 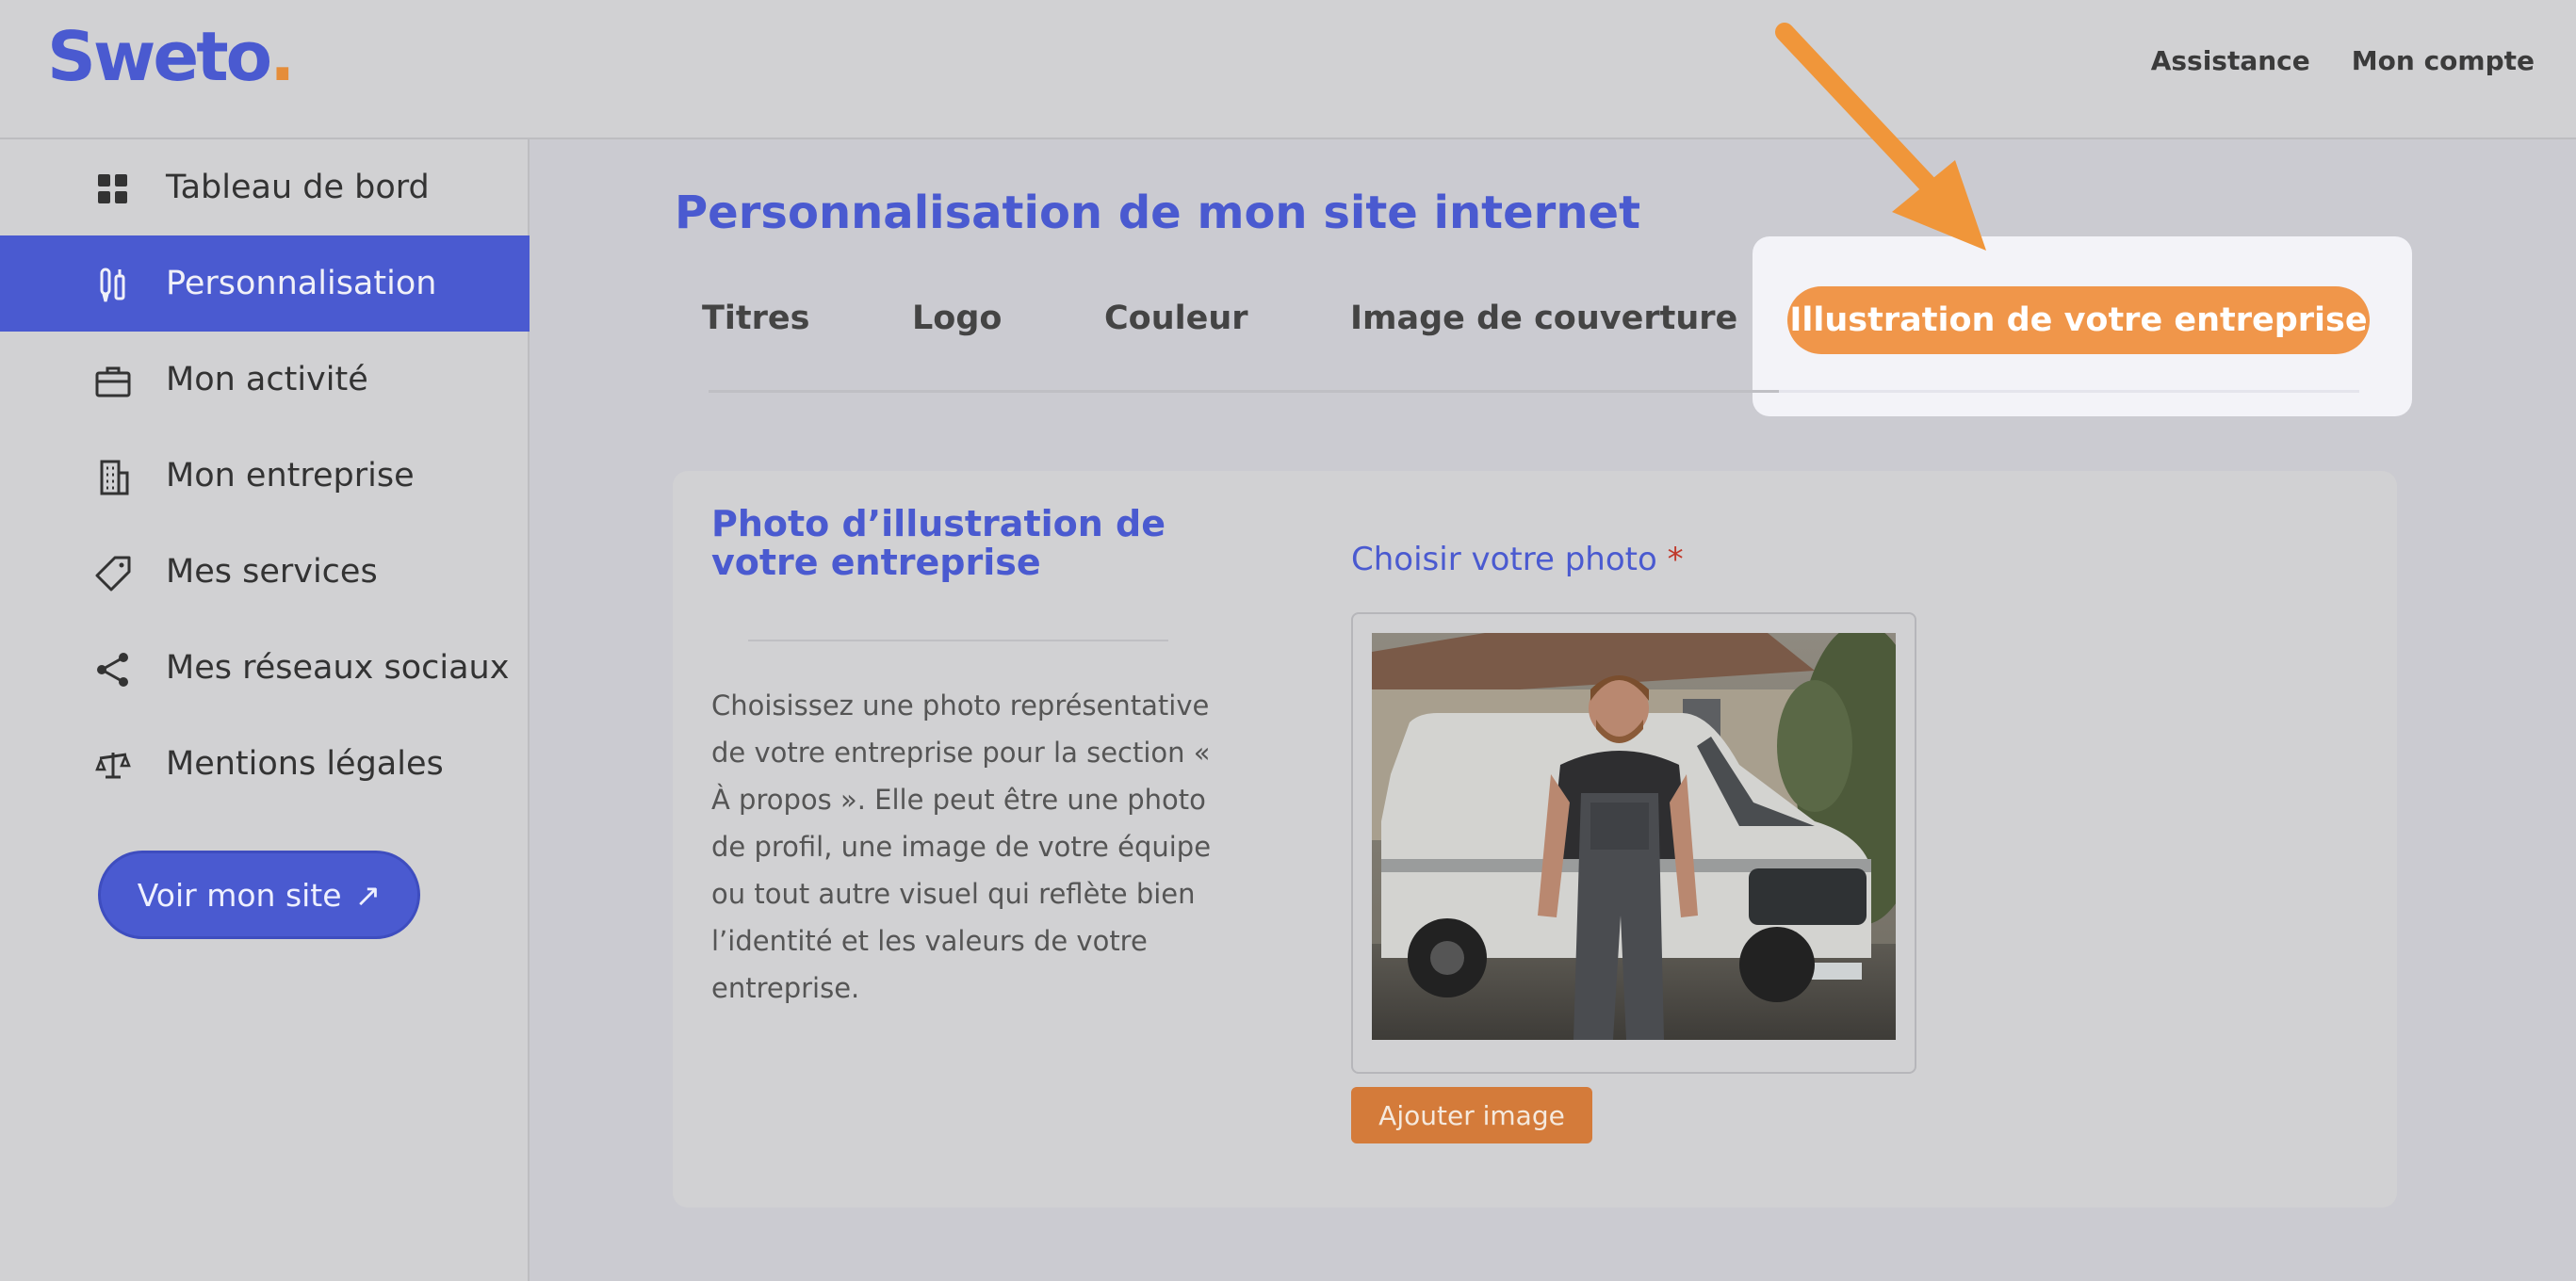 I want to click on sidebar-item-label: Personnalisation, so click(x=301, y=283).